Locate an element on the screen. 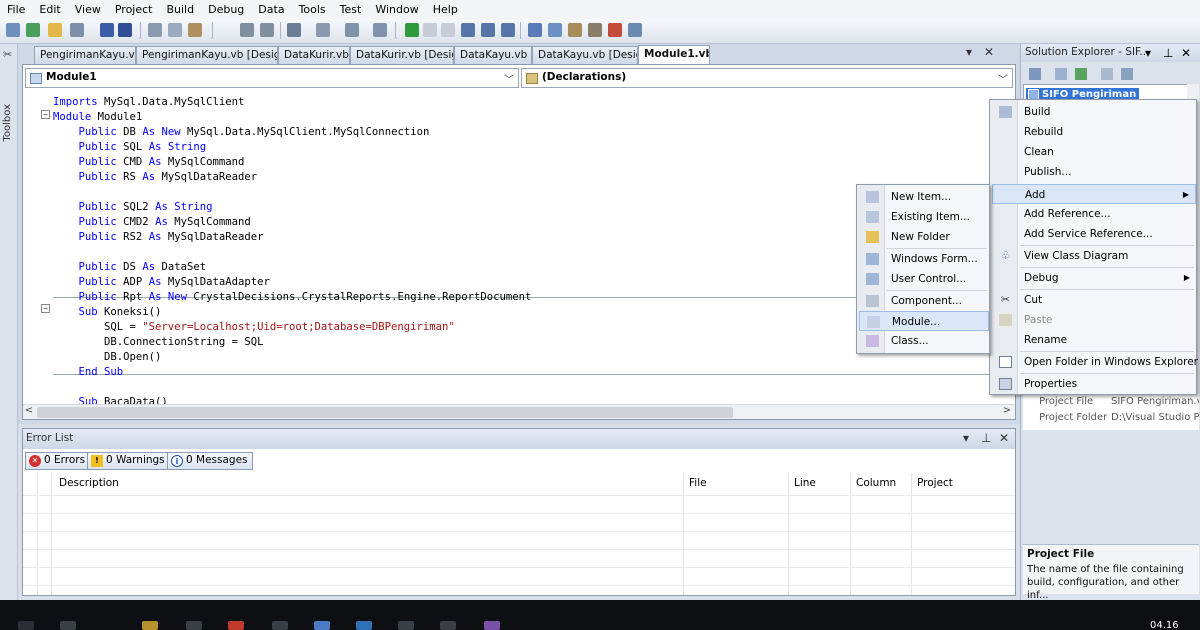  code-line: Public CMD2 As MySqlCommand is located at coordinates (152, 222).